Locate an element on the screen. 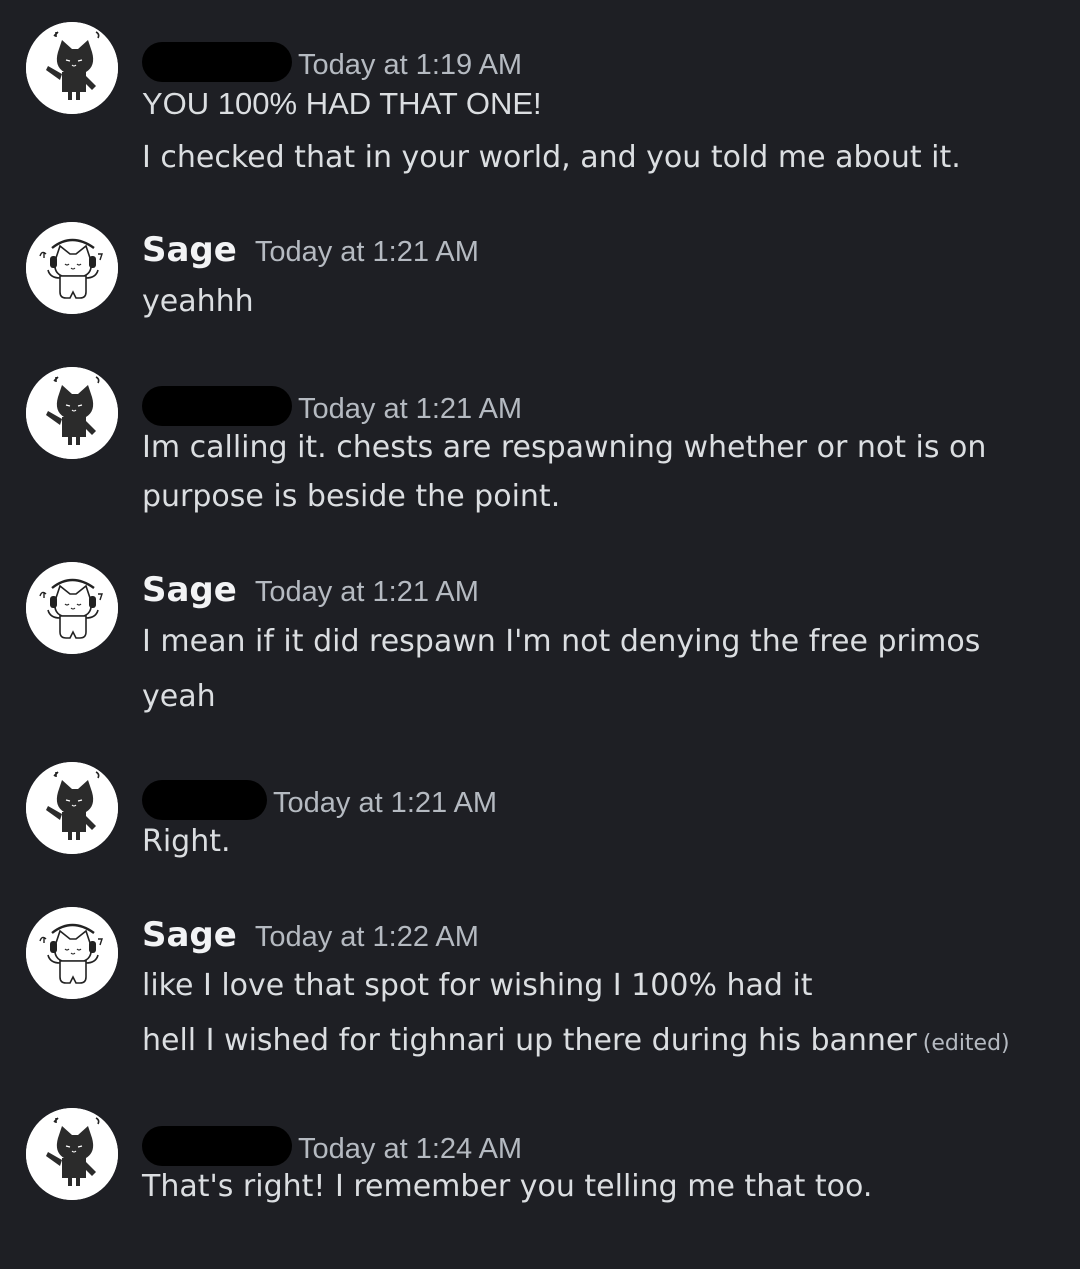 This screenshot has height=1269, width=1080. message-header: Today at 1:24 AM is located at coordinates (332, 1143).